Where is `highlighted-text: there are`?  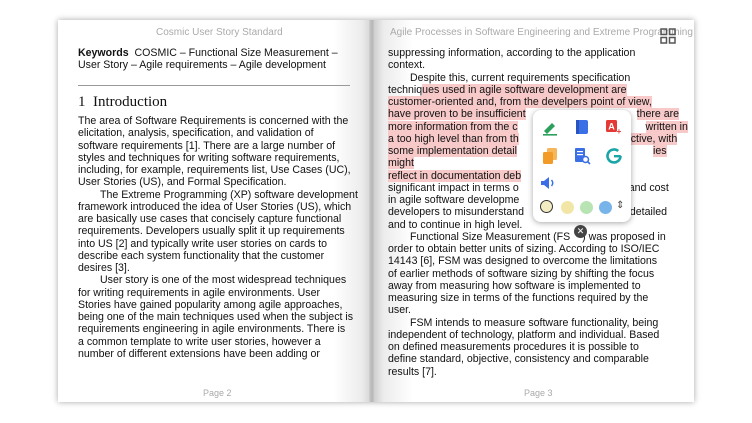 highlighted-text: there are is located at coordinates (658, 114).